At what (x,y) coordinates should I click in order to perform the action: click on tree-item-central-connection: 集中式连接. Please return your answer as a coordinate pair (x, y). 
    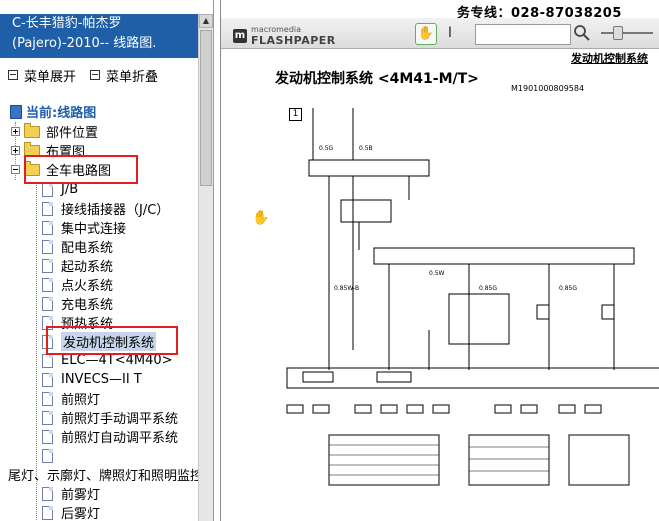
    Looking at the image, I should click on (84, 227).